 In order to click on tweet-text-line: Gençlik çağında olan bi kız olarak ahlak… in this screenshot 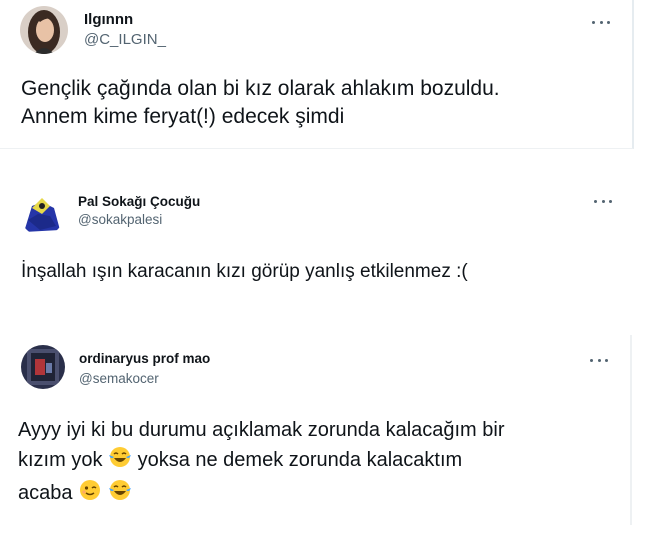, I will do `click(260, 88)`.